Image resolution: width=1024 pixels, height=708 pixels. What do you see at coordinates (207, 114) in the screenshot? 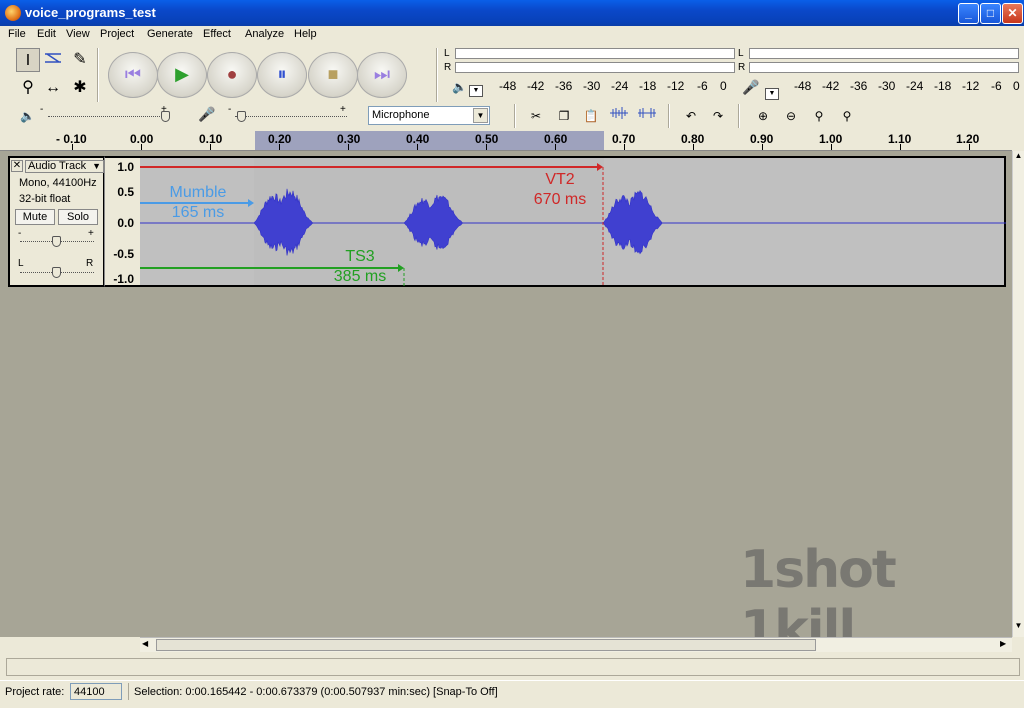
I see `microphone-icon: 🎤` at bounding box center [207, 114].